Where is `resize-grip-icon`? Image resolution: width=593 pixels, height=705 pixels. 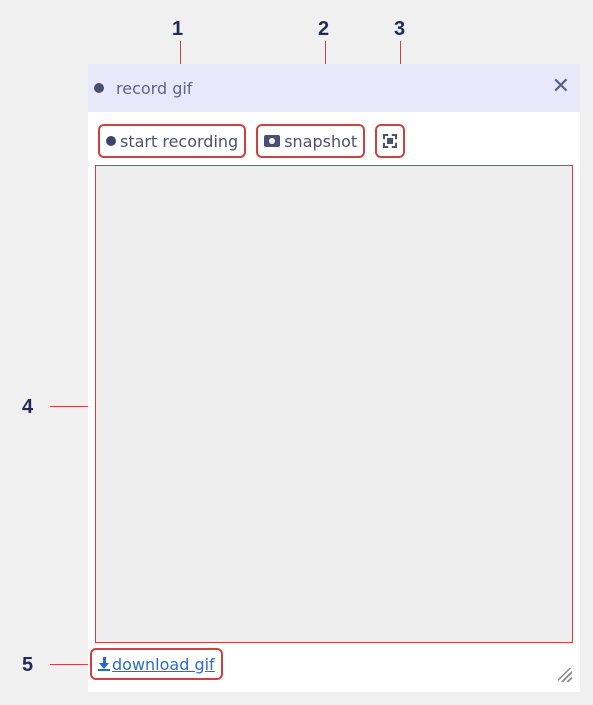 resize-grip-icon is located at coordinates (565, 675).